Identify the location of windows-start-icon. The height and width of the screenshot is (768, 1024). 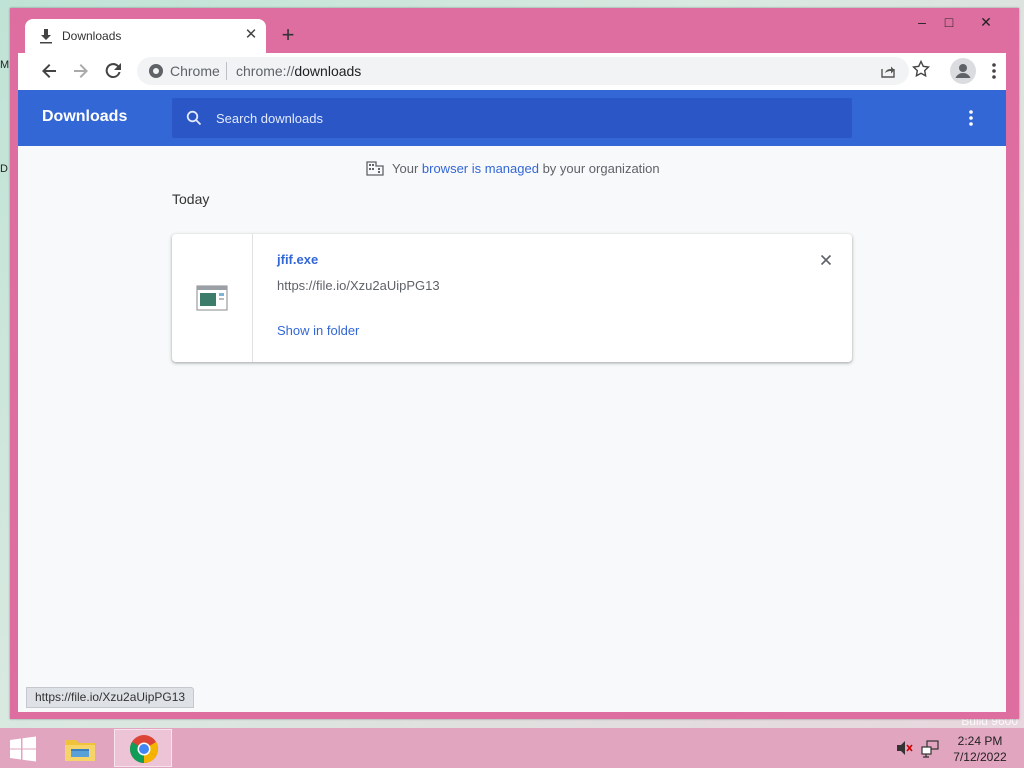
(23, 749).